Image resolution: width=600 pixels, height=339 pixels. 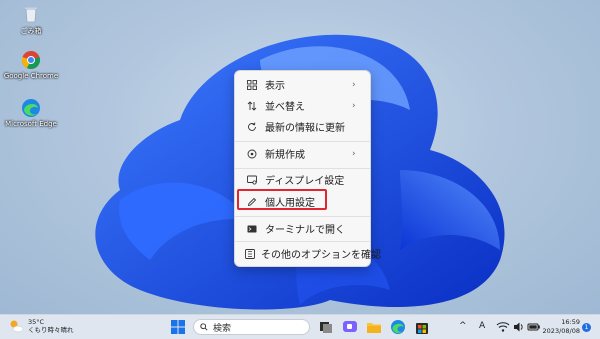 What do you see at coordinates (463, 326) in the screenshot?
I see `tray-overflow-chevron: ^` at bounding box center [463, 326].